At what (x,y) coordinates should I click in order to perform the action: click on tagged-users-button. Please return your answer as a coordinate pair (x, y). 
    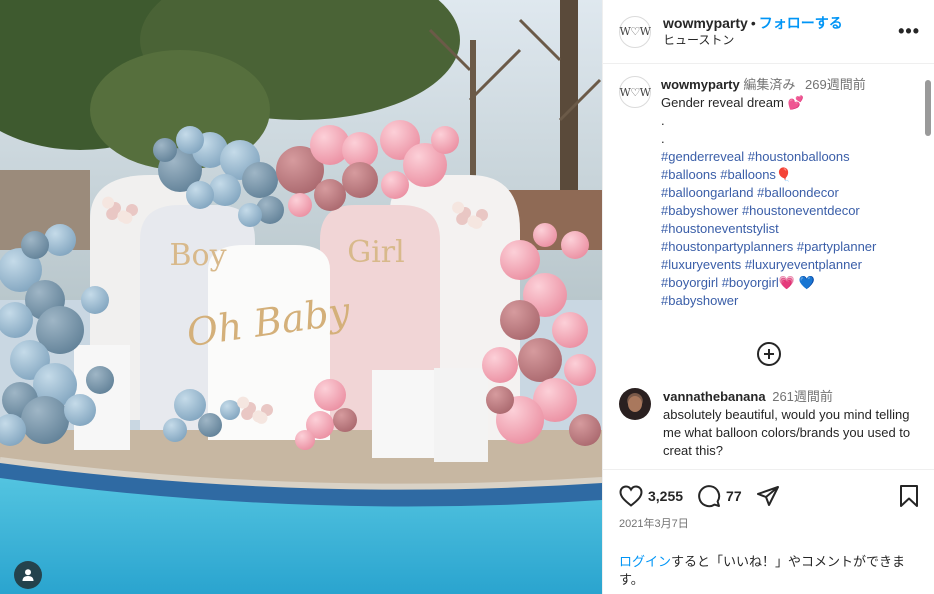
    Looking at the image, I should click on (28, 575).